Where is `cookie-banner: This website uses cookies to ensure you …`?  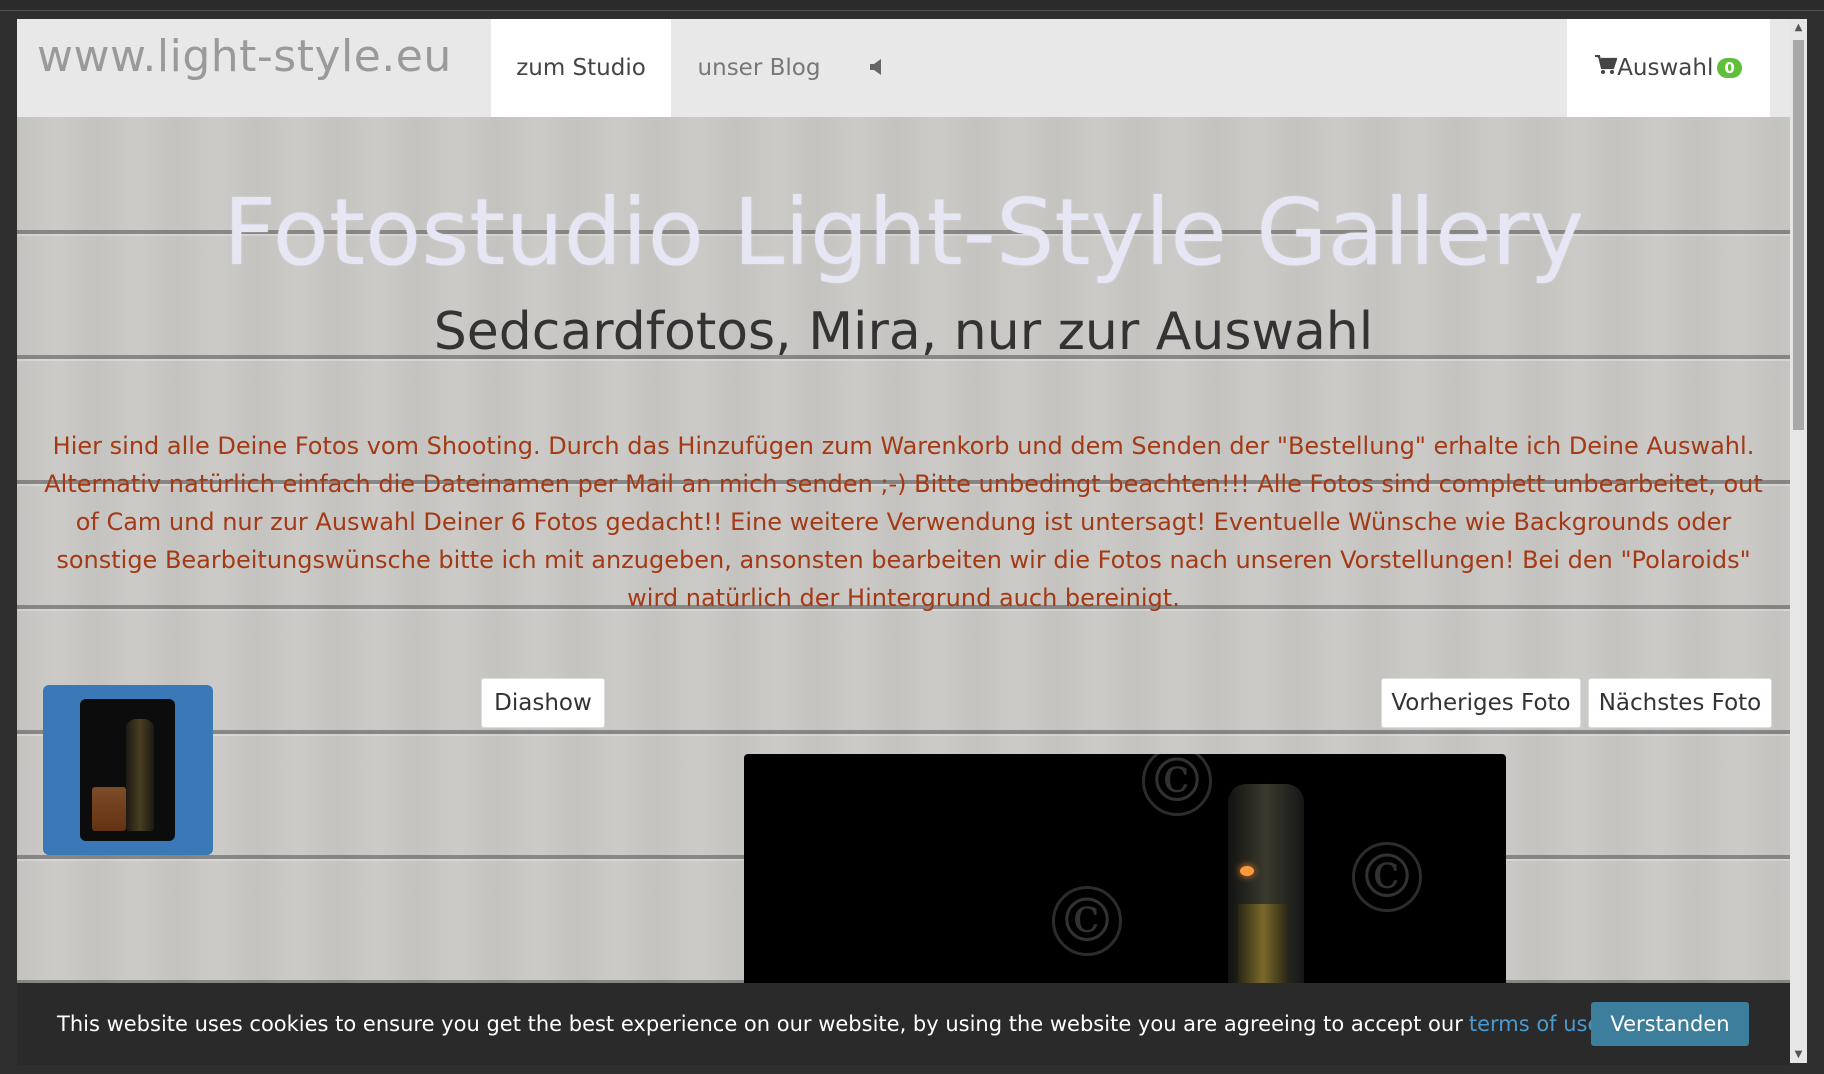 cookie-banner: This website uses cookies to ensure you … is located at coordinates (903, 1024).